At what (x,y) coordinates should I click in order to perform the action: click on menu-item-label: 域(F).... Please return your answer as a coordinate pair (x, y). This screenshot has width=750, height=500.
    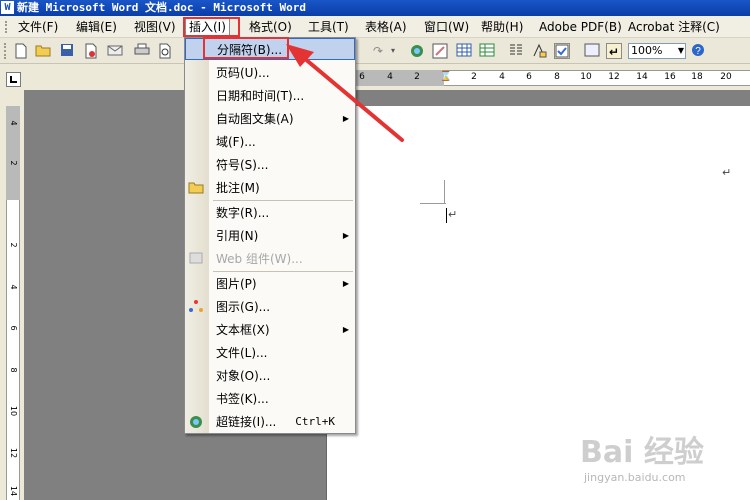
    Looking at the image, I should click on (236, 142).